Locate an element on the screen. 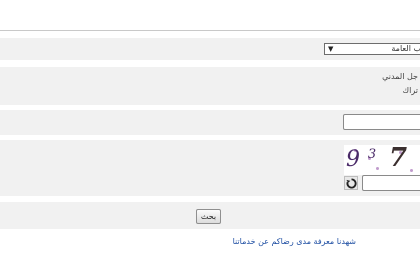 This screenshot has width=420, height=280. chevron-down-icon: ▼ is located at coordinates (331, 49).